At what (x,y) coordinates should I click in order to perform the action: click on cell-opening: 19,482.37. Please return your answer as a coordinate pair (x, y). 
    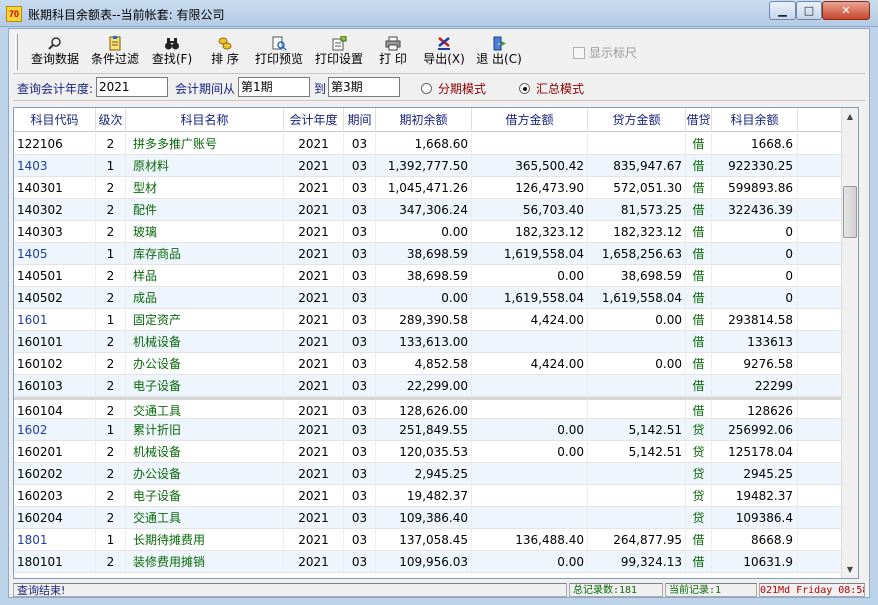
    Looking at the image, I should click on (424, 496).